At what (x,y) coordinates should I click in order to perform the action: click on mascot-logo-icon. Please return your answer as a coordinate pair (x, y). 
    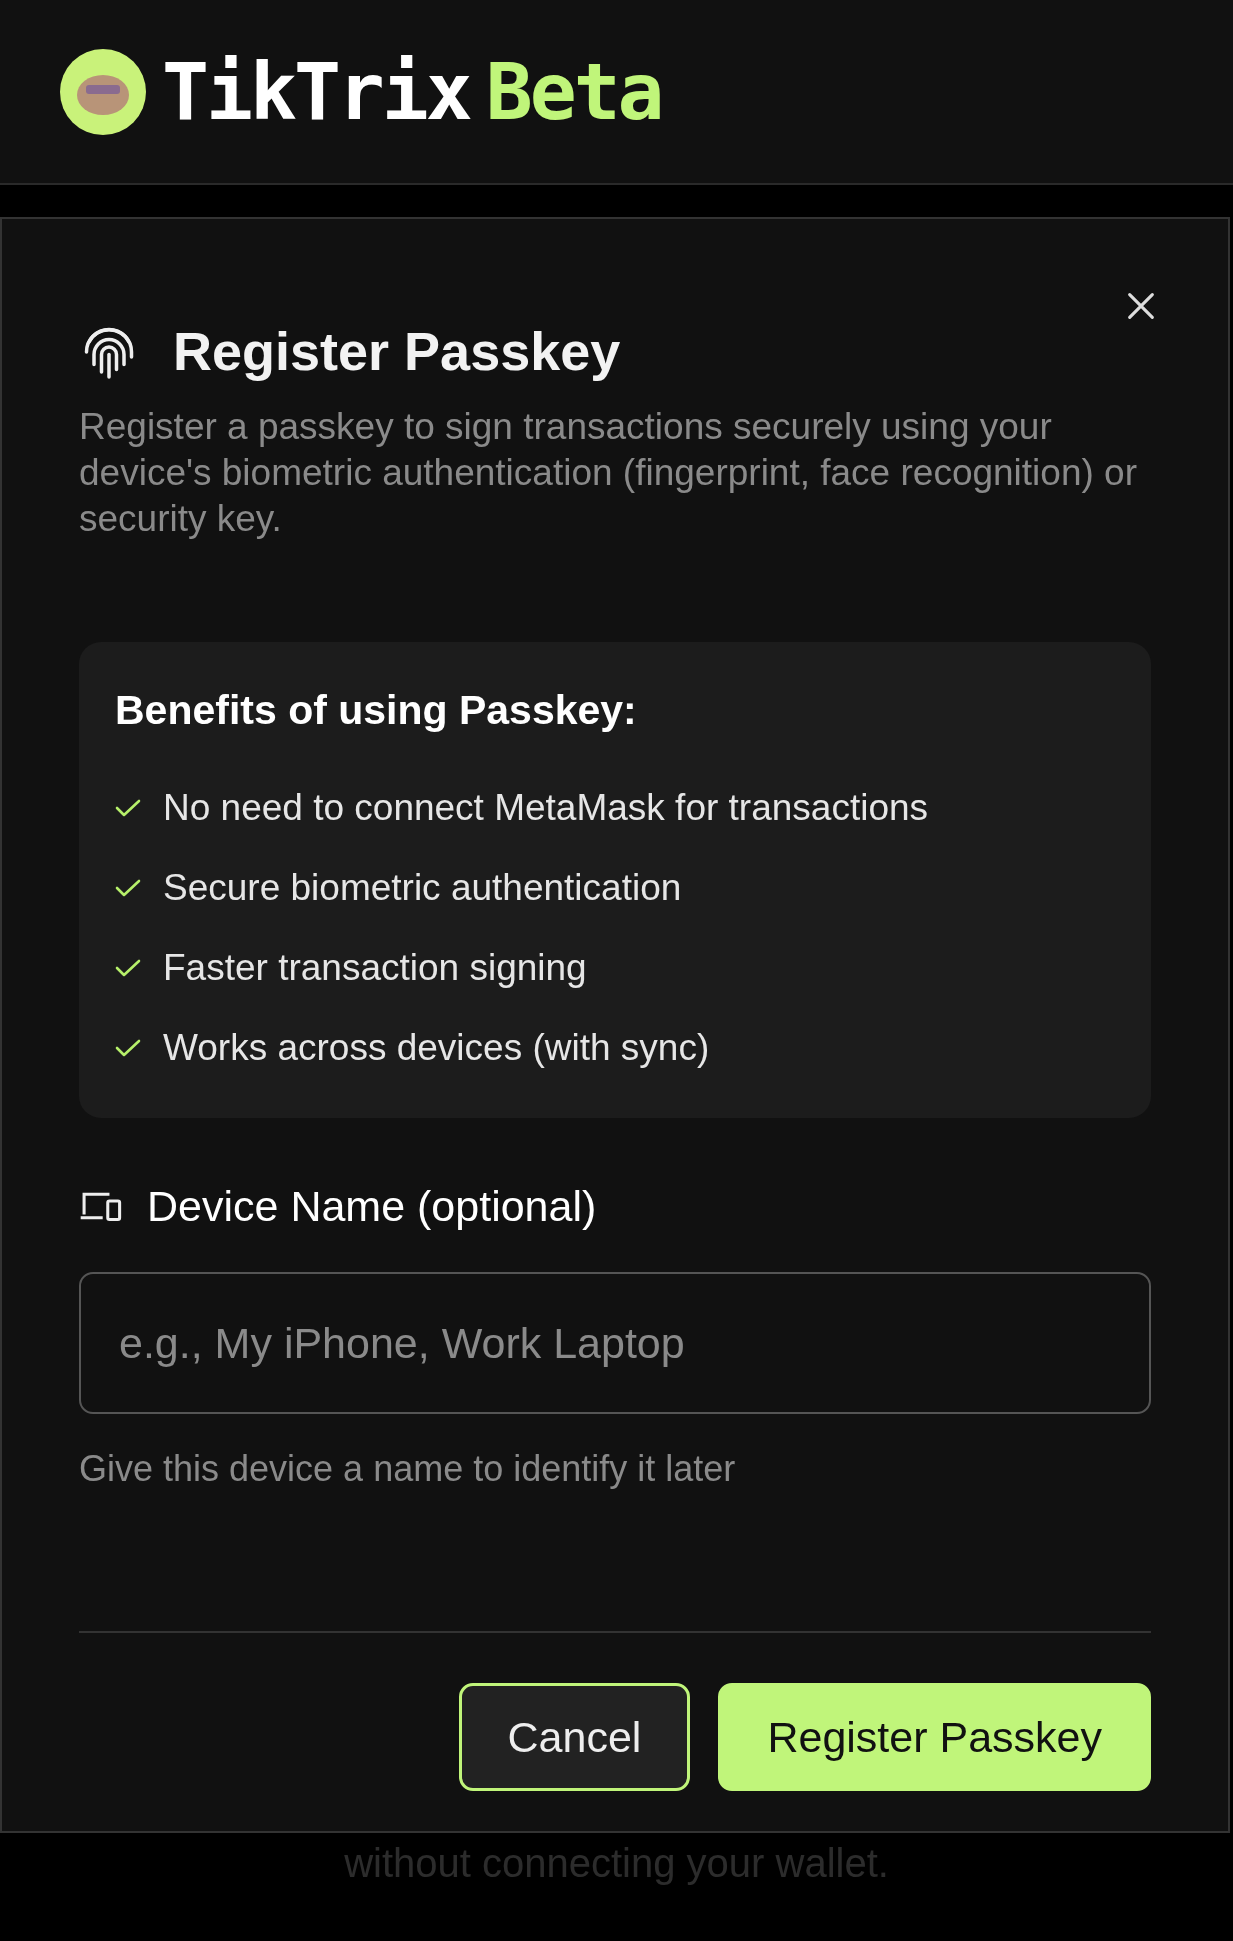
    Looking at the image, I should click on (103, 91).